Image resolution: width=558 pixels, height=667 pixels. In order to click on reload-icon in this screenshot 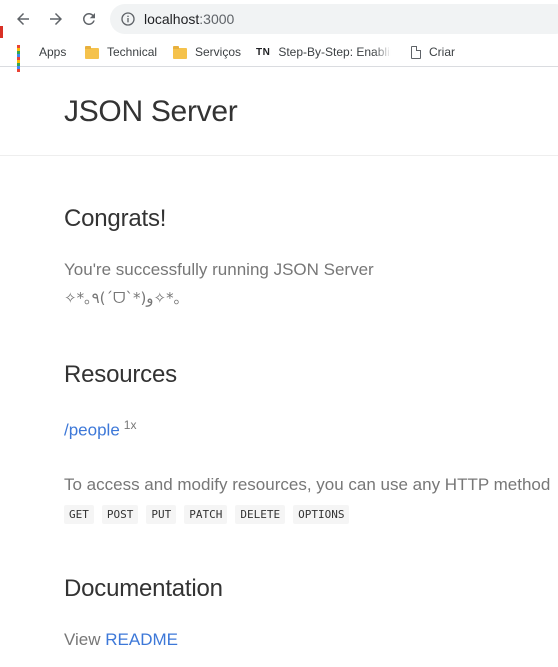, I will do `click(88, 18)`.